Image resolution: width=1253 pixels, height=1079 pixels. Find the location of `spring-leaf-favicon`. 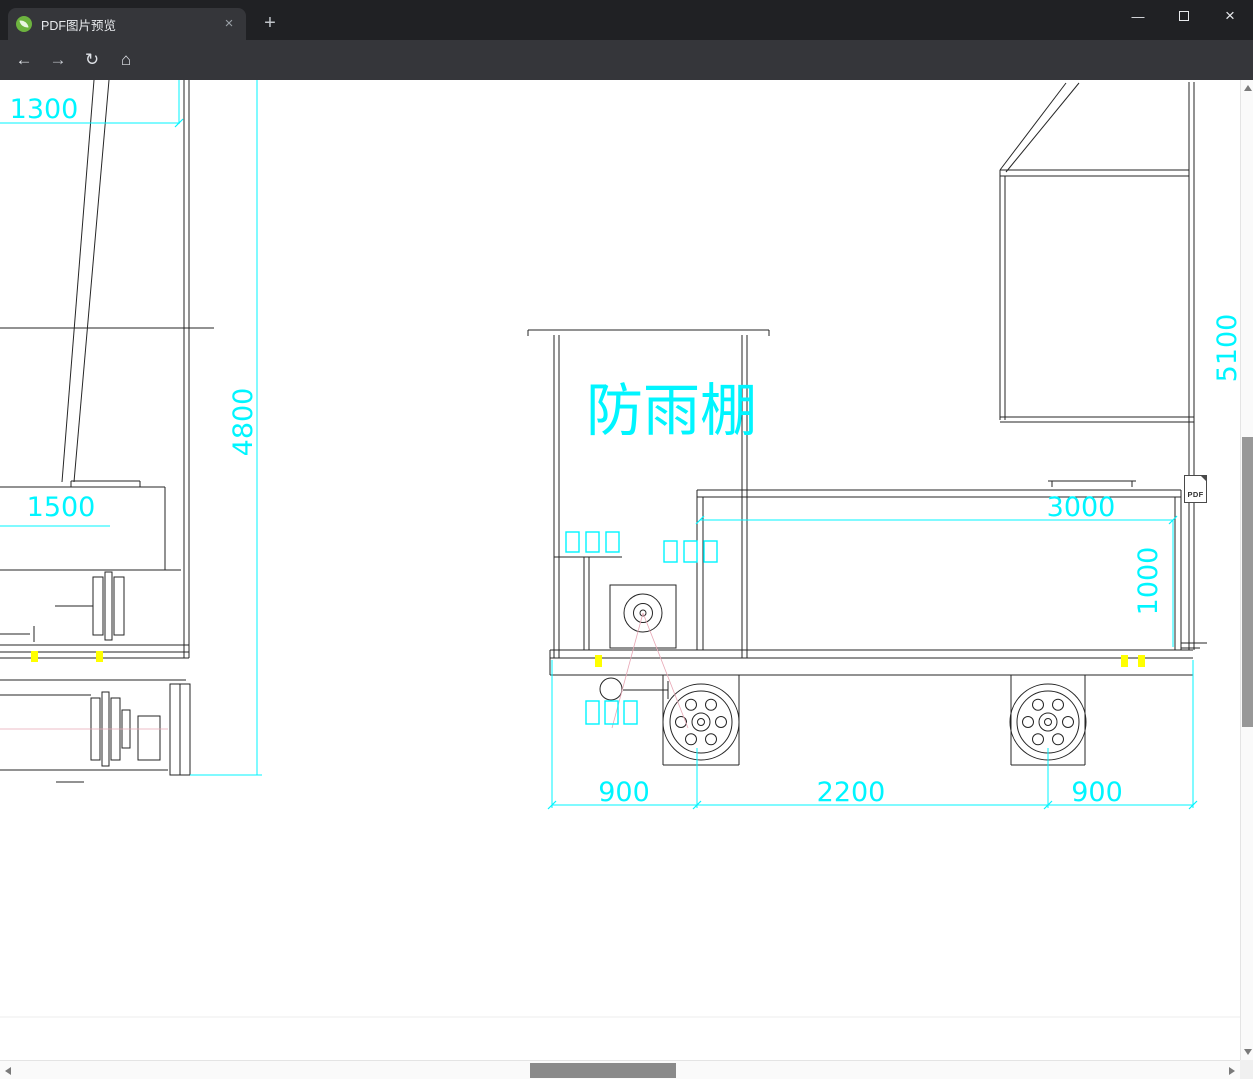

spring-leaf-favicon is located at coordinates (24, 24).